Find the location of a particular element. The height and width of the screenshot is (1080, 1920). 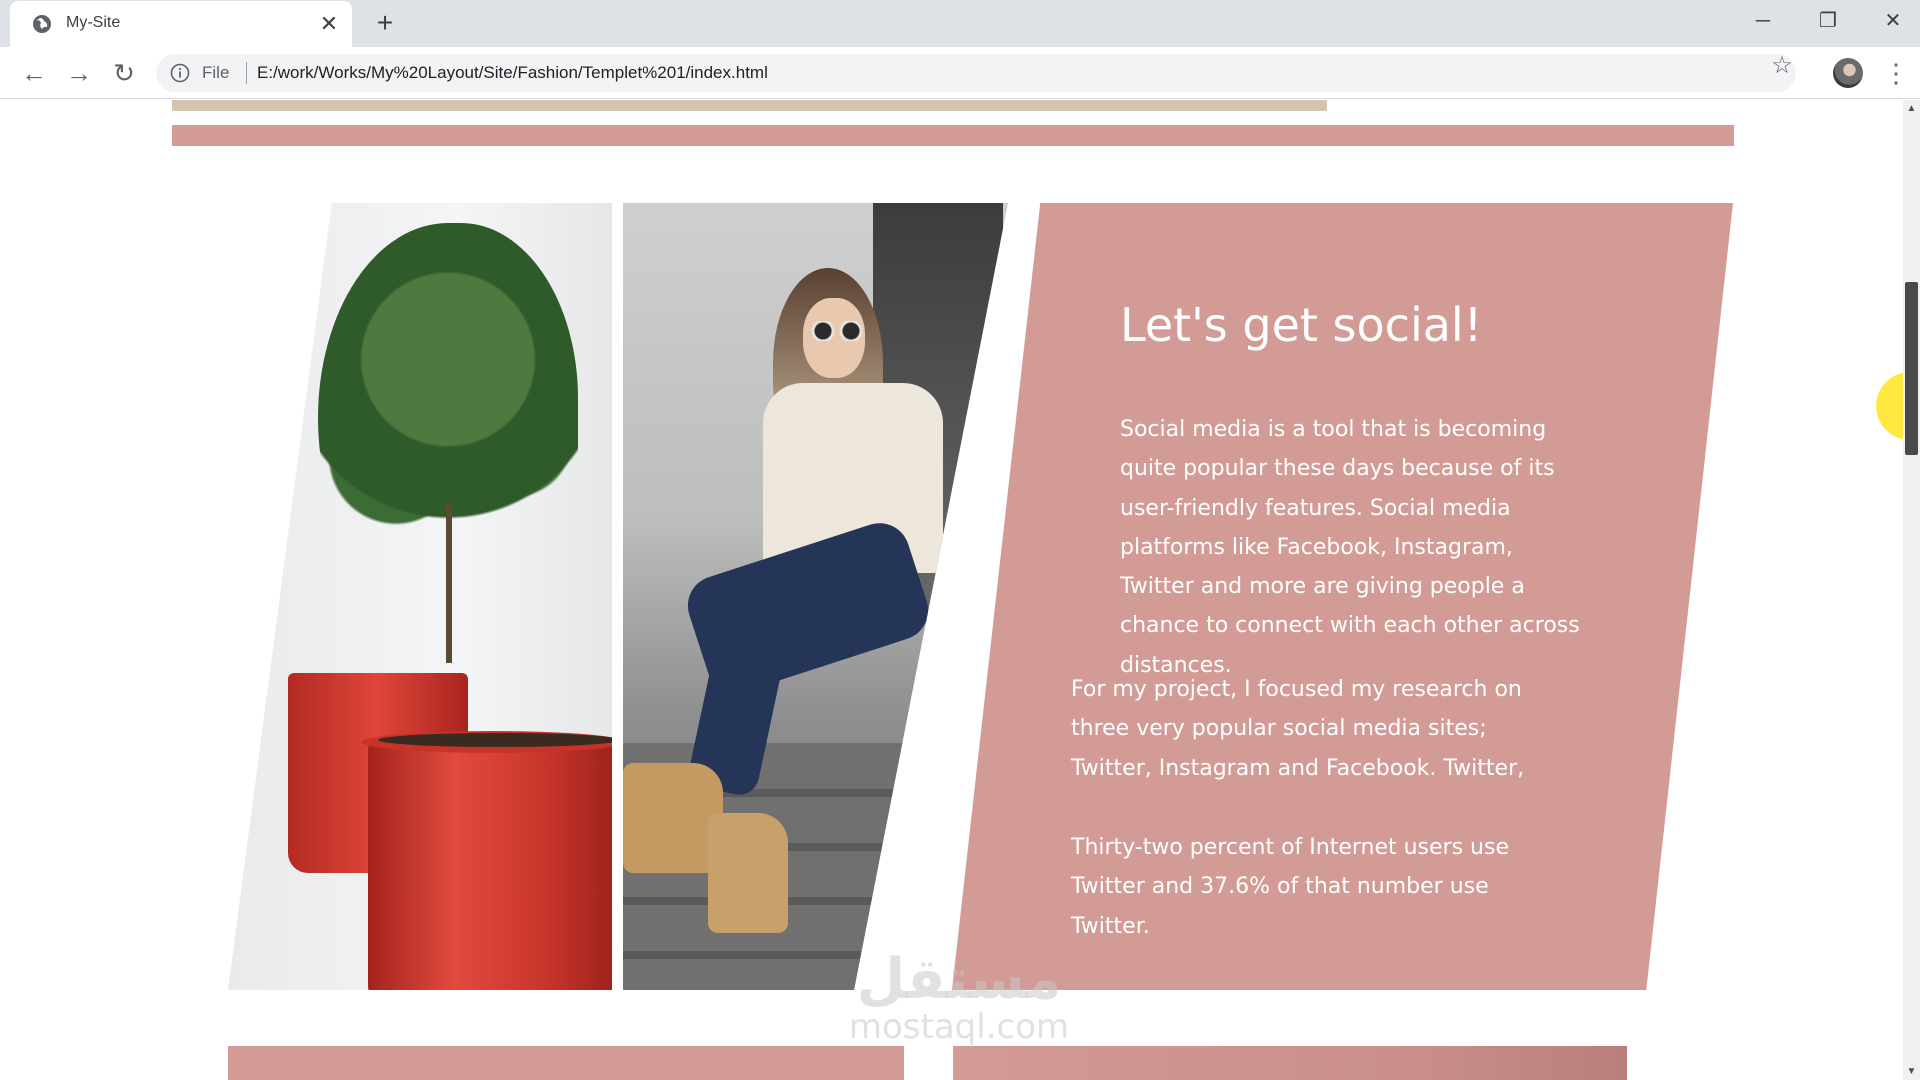

more-vert-icon: ⋮ is located at coordinates (1896, 73).